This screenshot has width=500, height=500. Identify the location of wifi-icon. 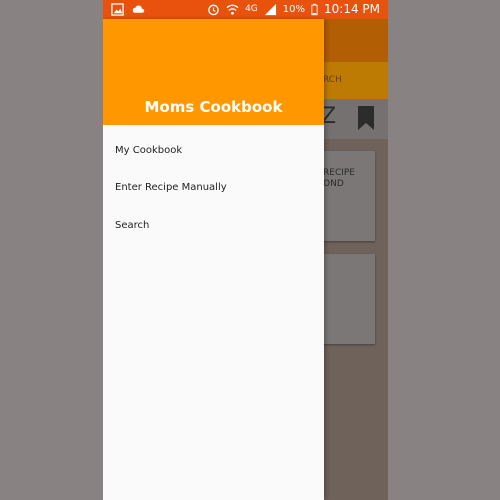
(232, 9).